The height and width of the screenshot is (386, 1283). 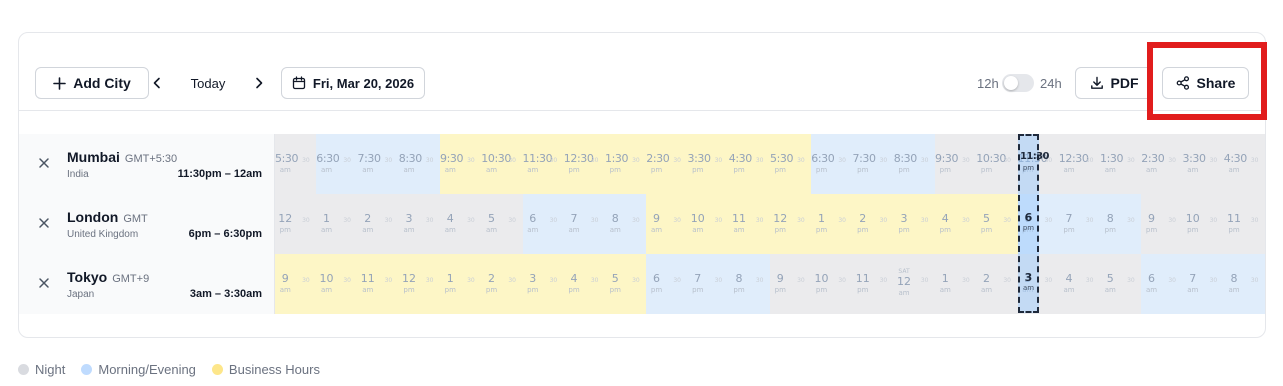 What do you see at coordinates (667, 164) in the screenshot?
I see `hour-cell: 2:30 pm 30` at bounding box center [667, 164].